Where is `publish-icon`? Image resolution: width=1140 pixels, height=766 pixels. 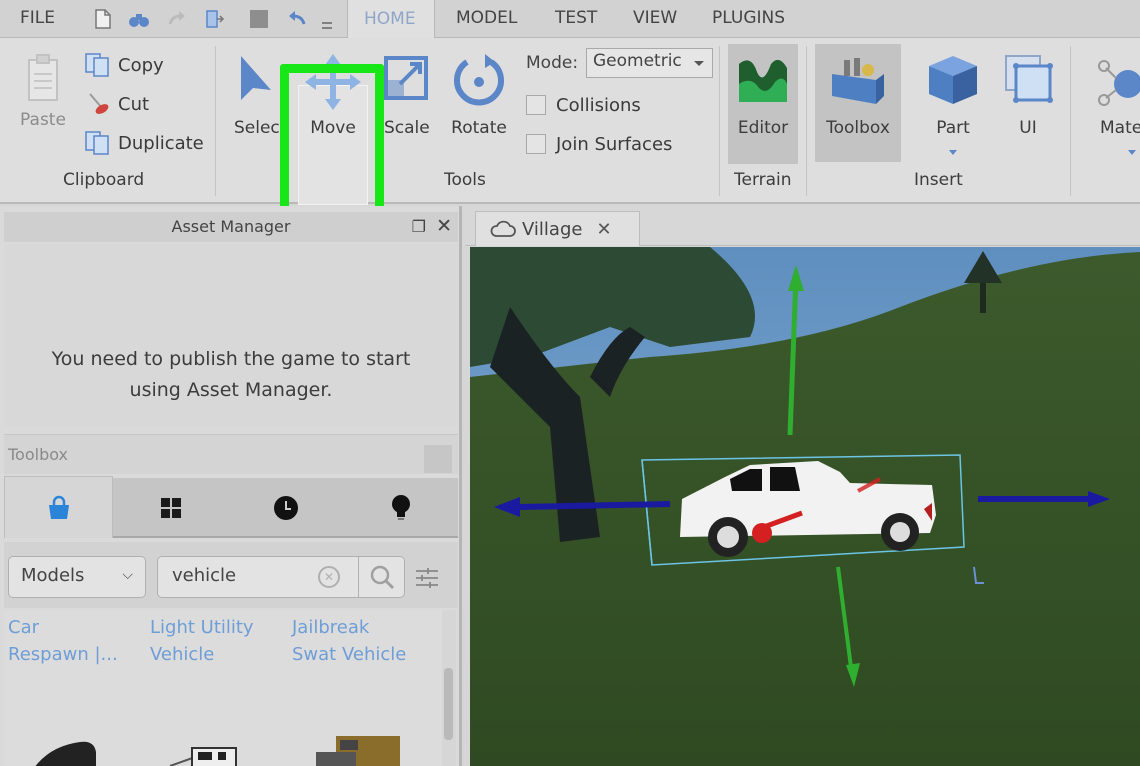 publish-icon is located at coordinates (215, 19).